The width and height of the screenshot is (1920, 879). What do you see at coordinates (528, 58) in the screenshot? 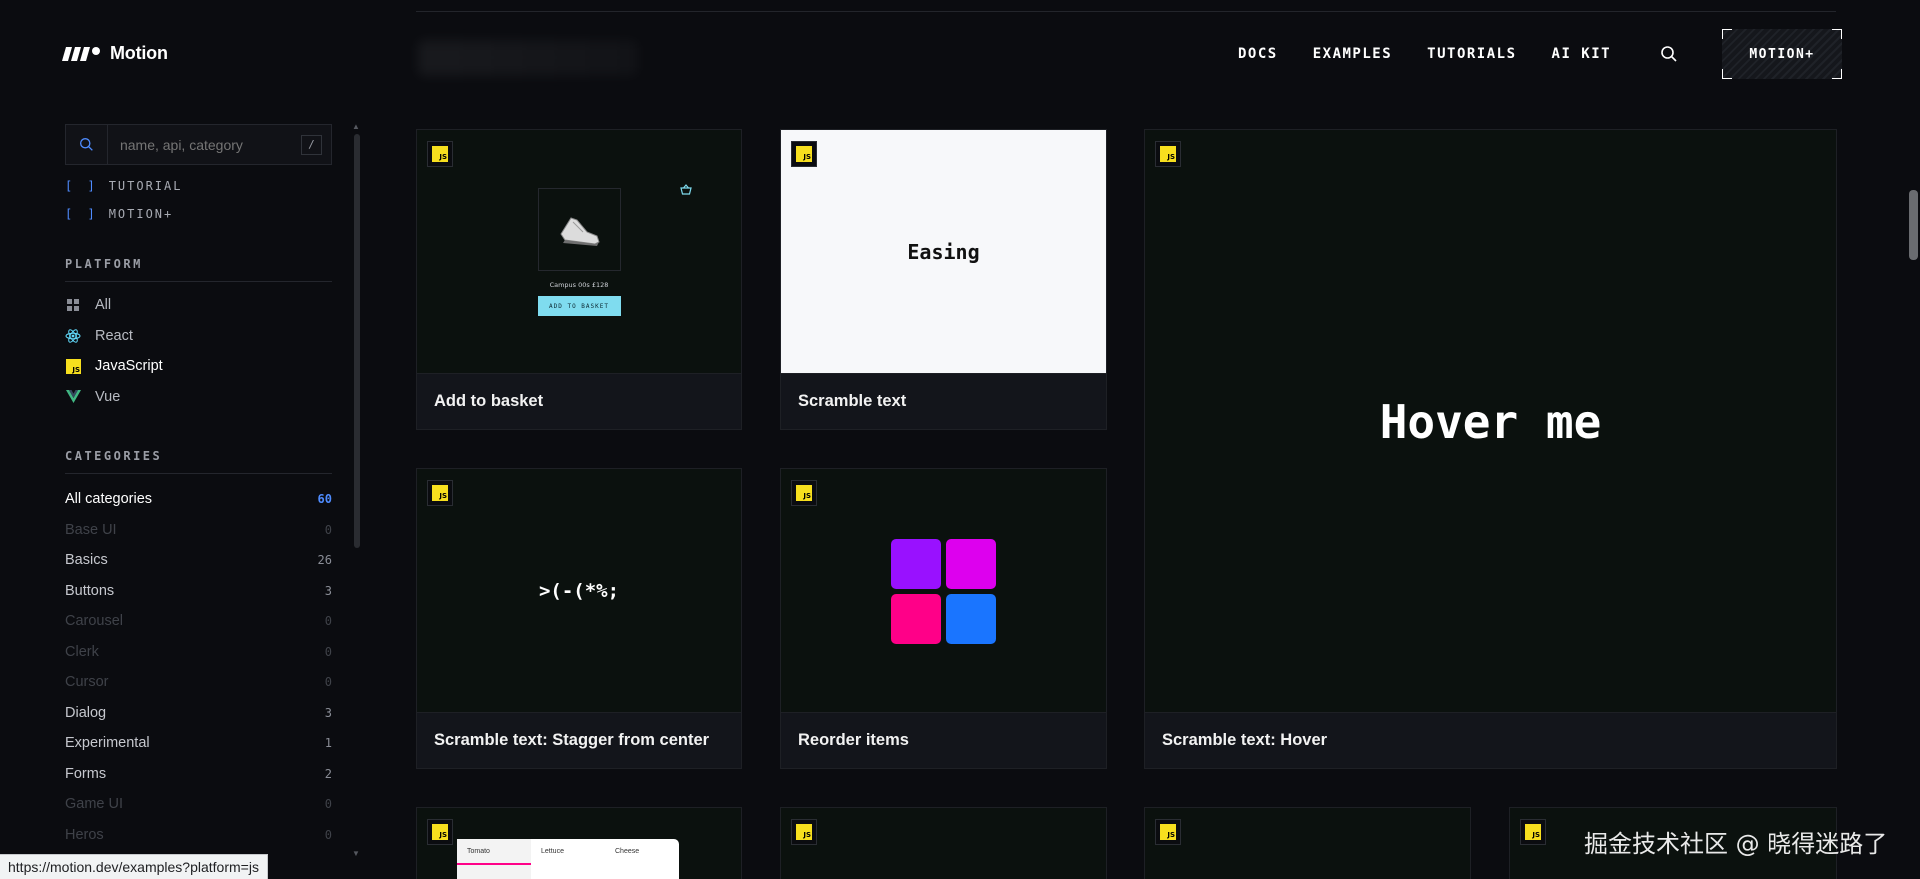
I see `page-title-blurred` at bounding box center [528, 58].